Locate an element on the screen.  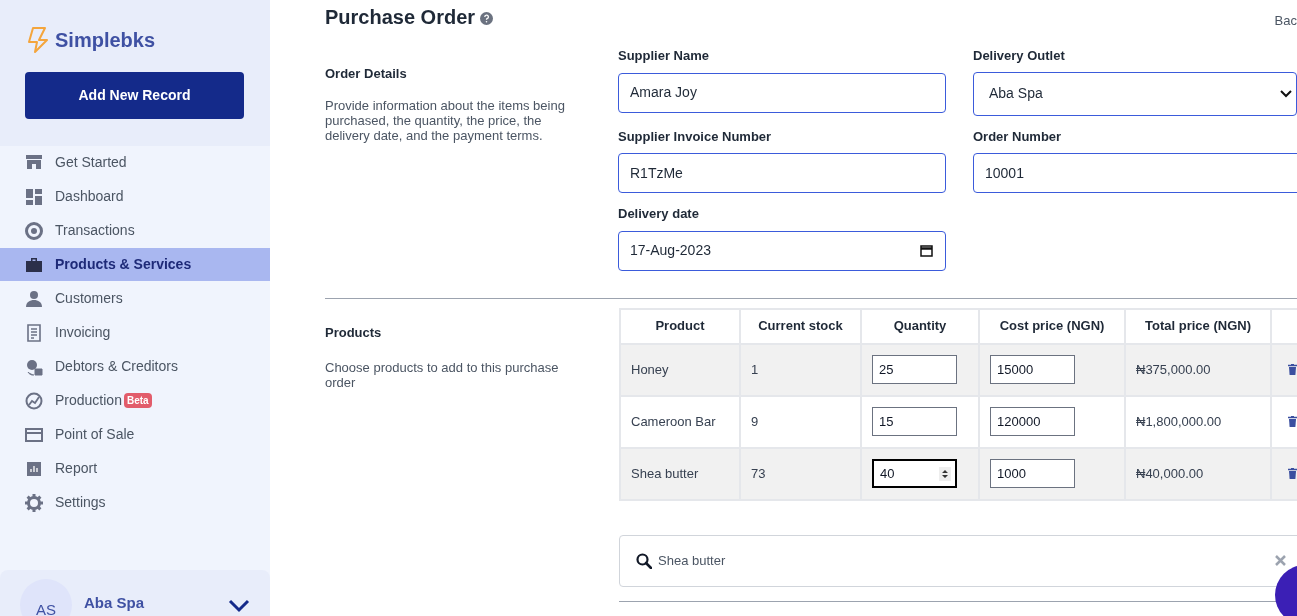
field-label: Supplier Name is located at coordinates (664, 56).